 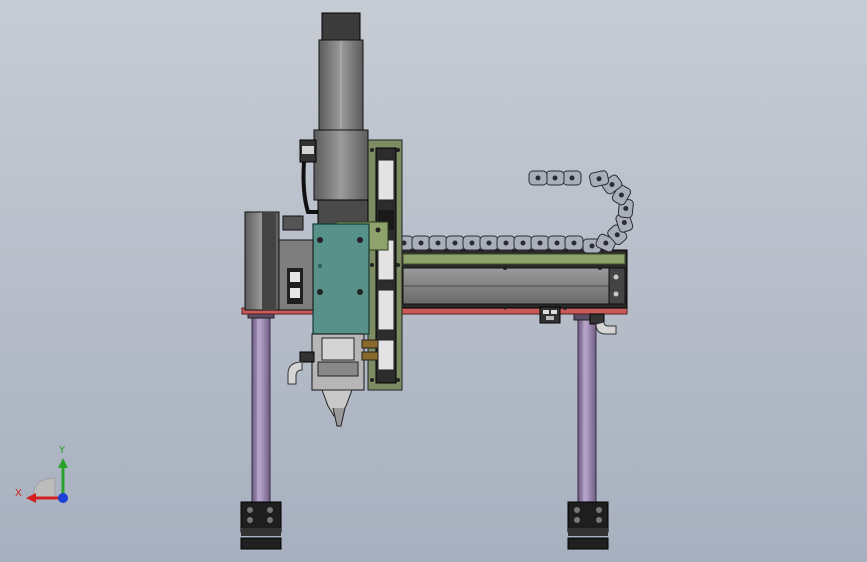 What do you see at coordinates (18, 493) in the screenshot?
I see `triad-x-label: X` at bounding box center [18, 493].